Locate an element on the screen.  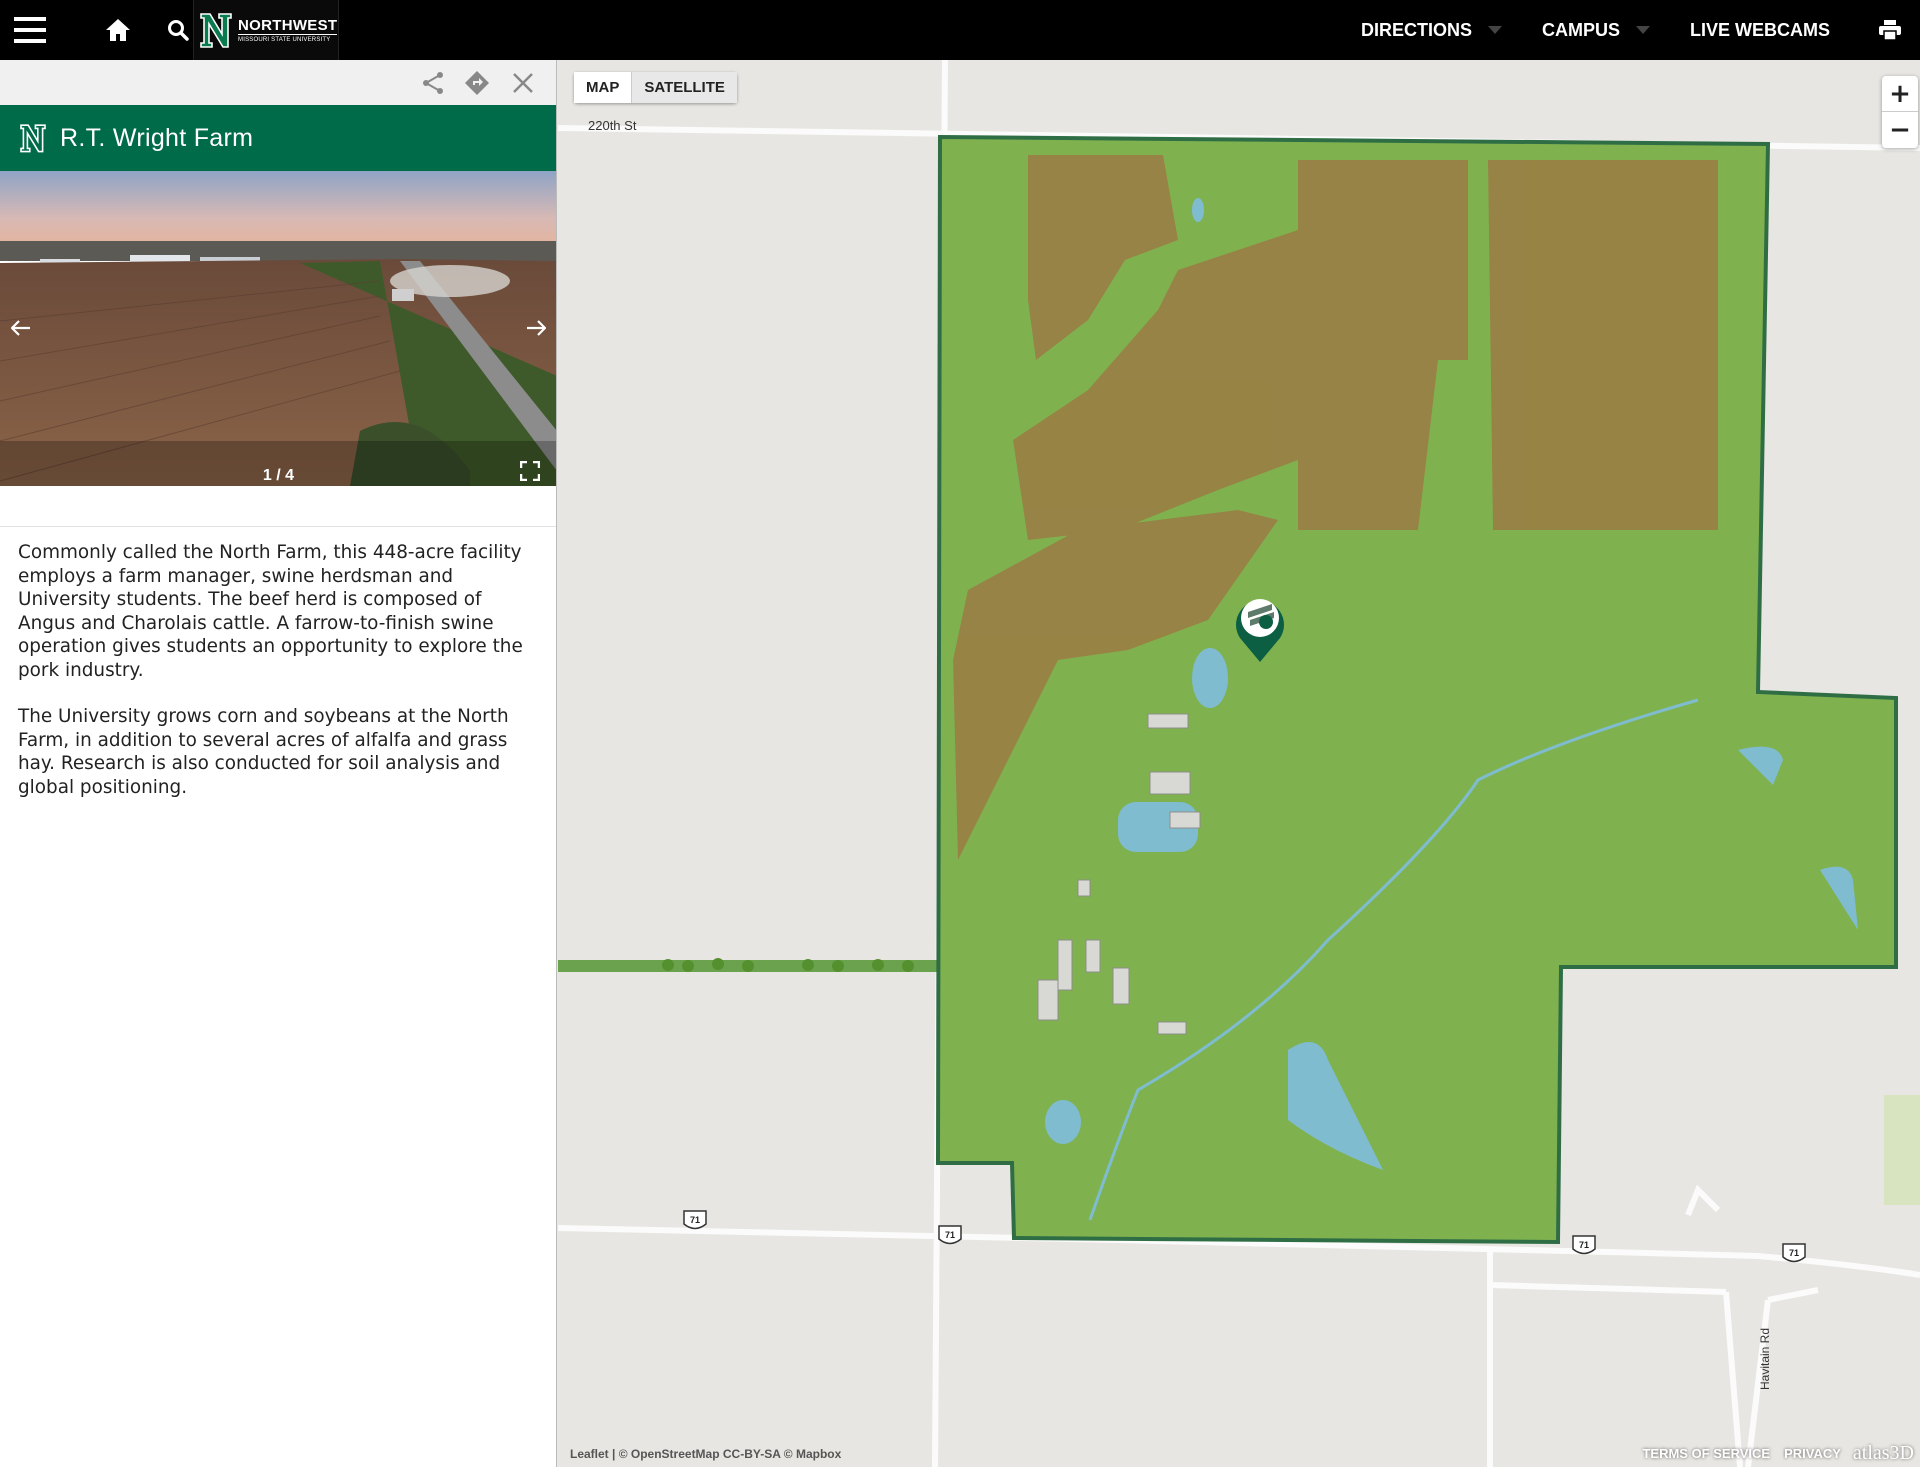
directions-icon is located at coordinates (477, 83).